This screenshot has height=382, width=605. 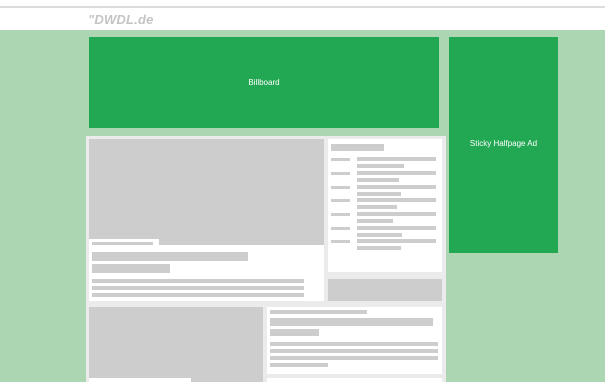 What do you see at coordinates (354, 380) in the screenshot?
I see `third-article-card` at bounding box center [354, 380].